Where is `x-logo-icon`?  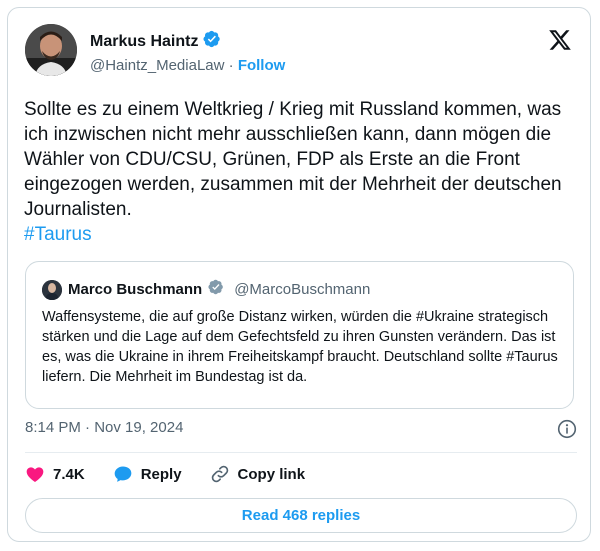 x-logo-icon is located at coordinates (560, 40).